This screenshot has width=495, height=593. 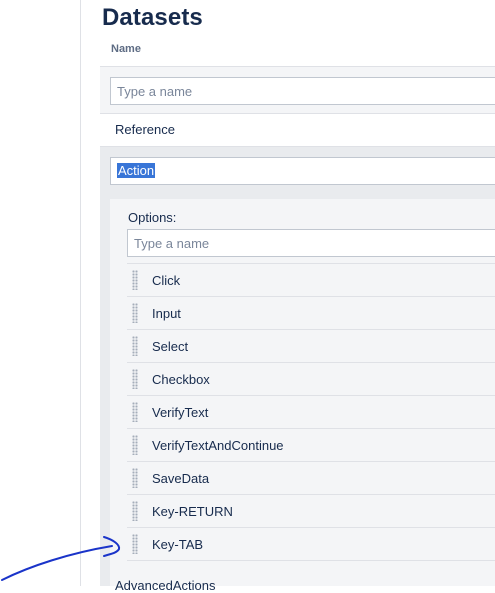 I want to click on option-label: SaveData, so click(x=181, y=478).